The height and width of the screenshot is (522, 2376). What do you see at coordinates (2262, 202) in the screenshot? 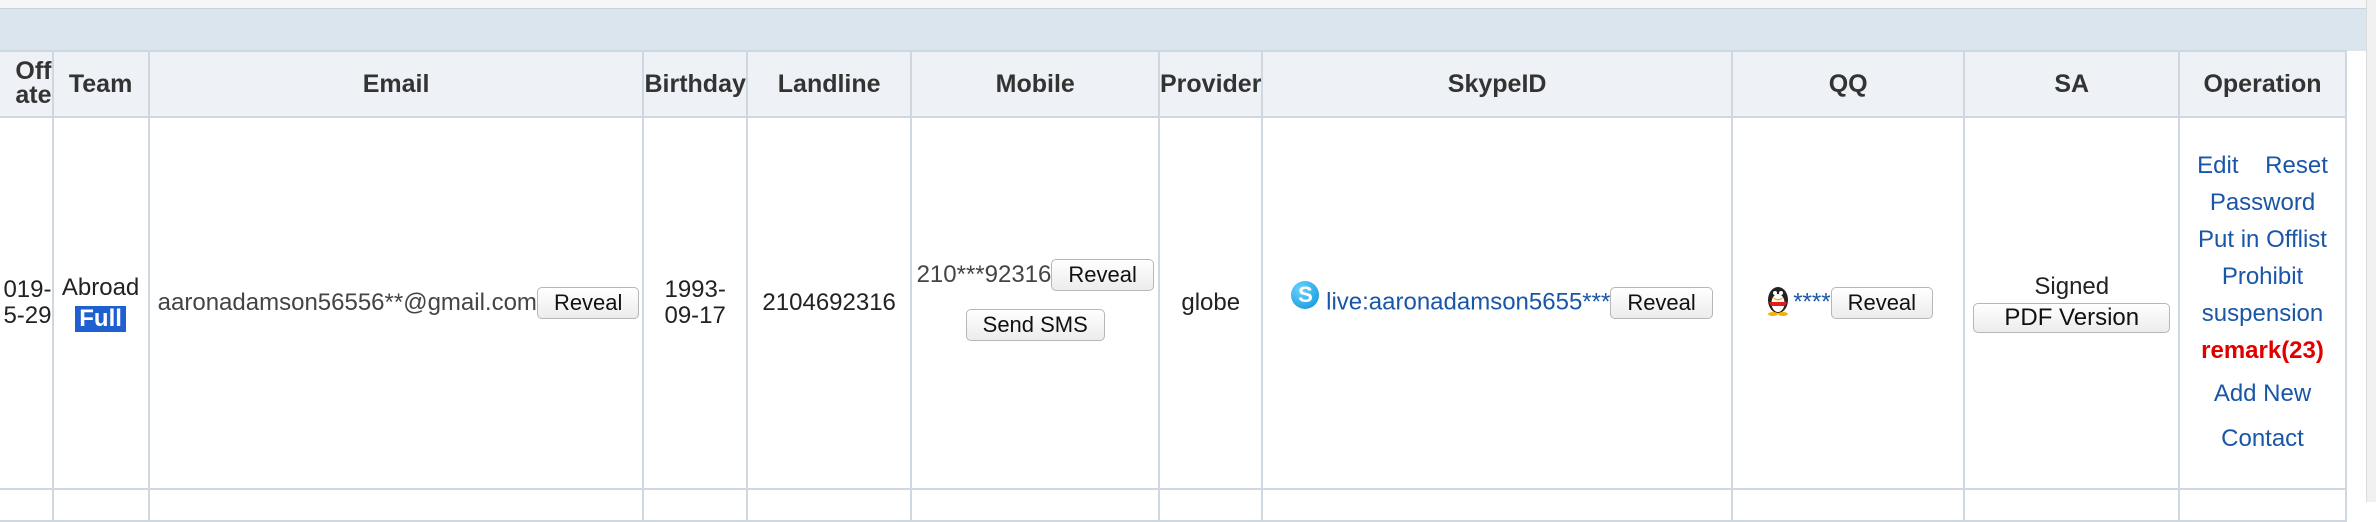
I see `reset-password-link-line2: Password` at bounding box center [2262, 202].